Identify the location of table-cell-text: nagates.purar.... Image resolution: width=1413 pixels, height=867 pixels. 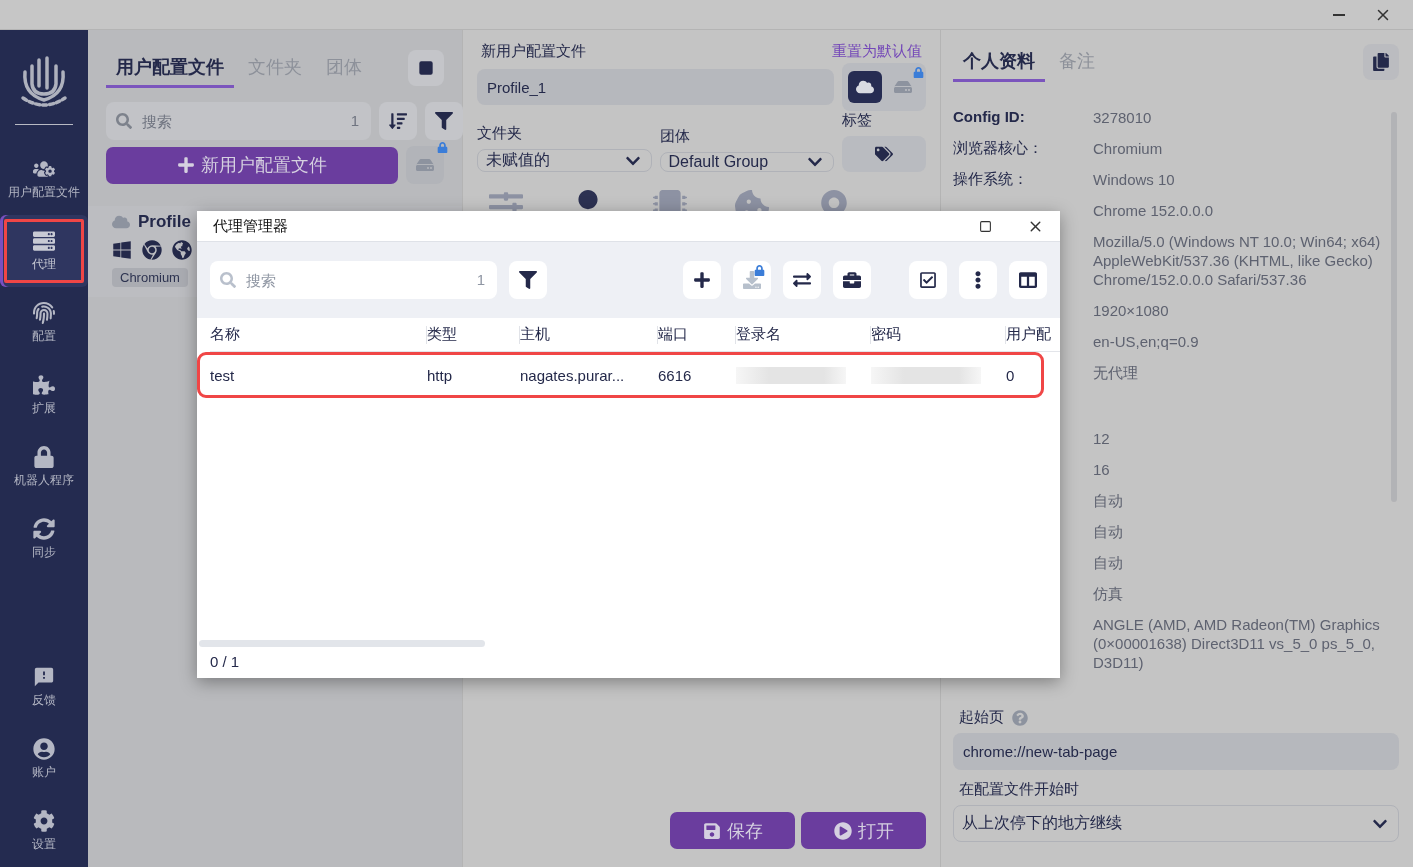
(573, 375).